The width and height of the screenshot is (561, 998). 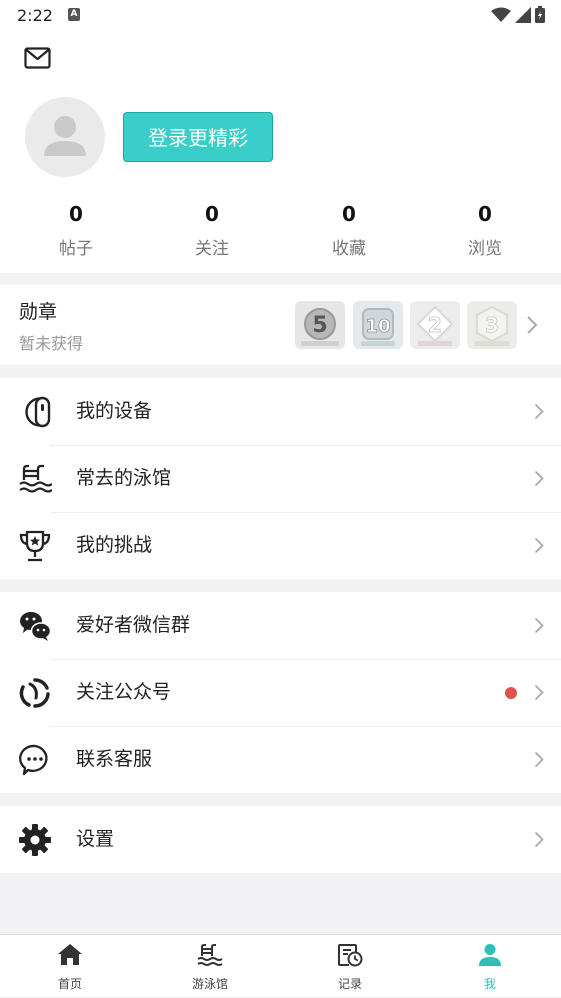 I want to click on menu-item-my-challenges: 我的挑战, so click(x=280, y=545).